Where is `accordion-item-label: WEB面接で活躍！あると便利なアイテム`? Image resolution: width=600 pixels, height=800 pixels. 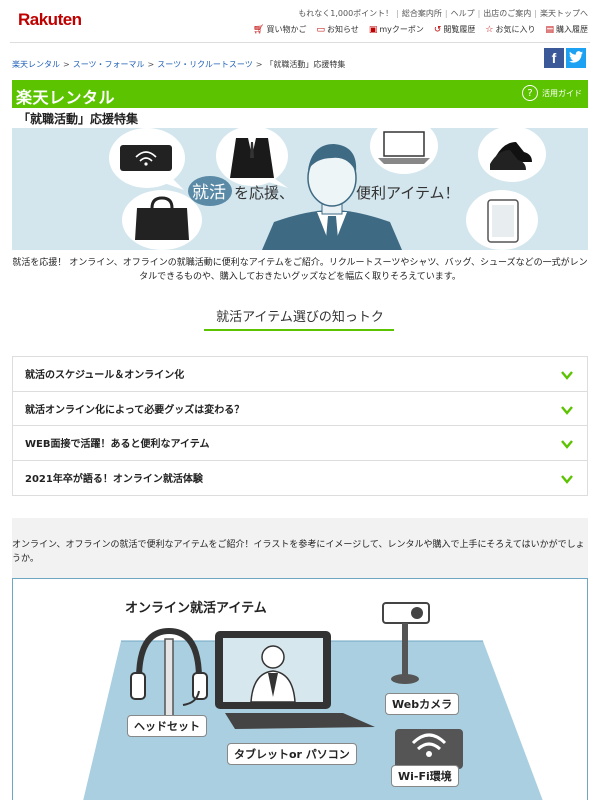 accordion-item-label: WEB面接で活躍！あると便利なアイテム is located at coordinates (117, 445).